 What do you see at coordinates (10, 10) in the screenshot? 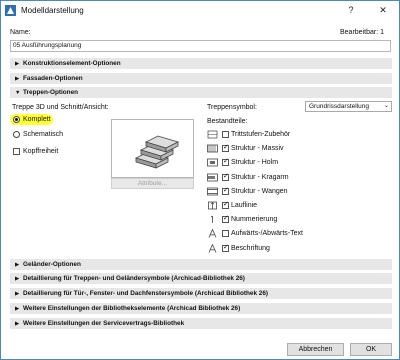
I see `archicad-app-icon` at bounding box center [10, 10].